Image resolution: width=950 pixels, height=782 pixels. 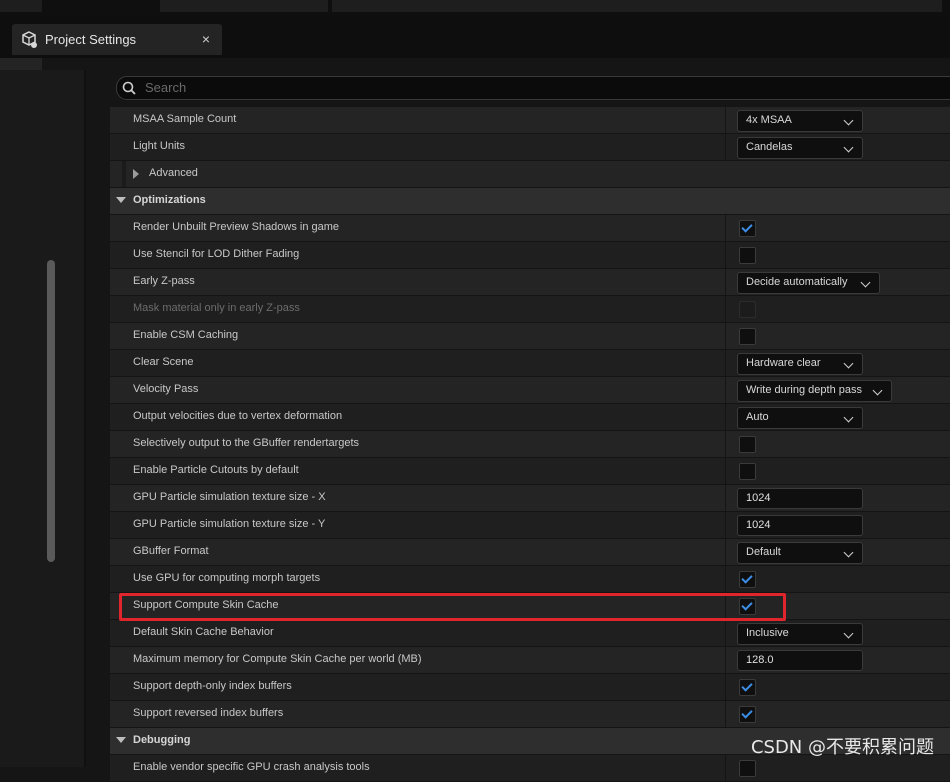 What do you see at coordinates (171, 551) in the screenshot?
I see `setting-label: GBuffer Format` at bounding box center [171, 551].